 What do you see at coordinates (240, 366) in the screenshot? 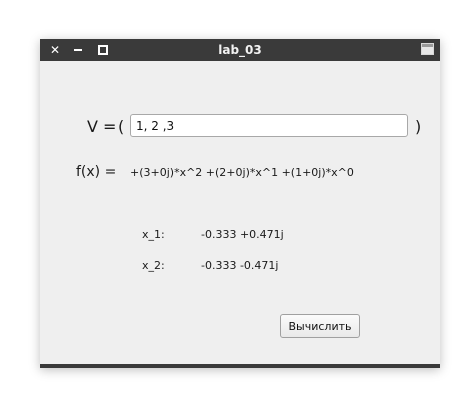
I see `window-bottom-border` at bounding box center [240, 366].